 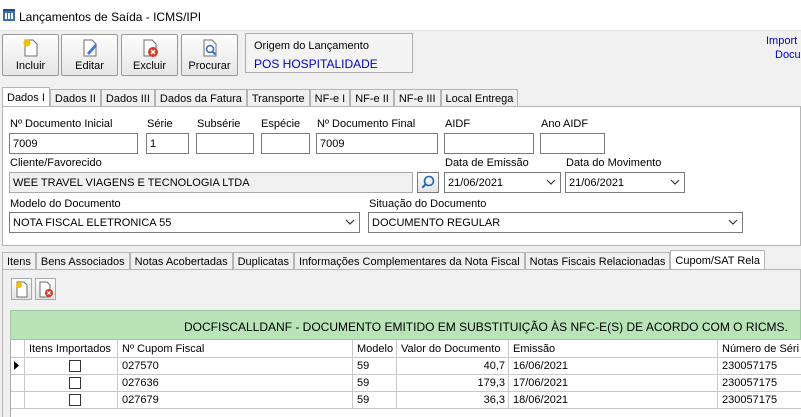 I want to click on doc-final-label: Nº Documento Final, so click(x=366, y=124).